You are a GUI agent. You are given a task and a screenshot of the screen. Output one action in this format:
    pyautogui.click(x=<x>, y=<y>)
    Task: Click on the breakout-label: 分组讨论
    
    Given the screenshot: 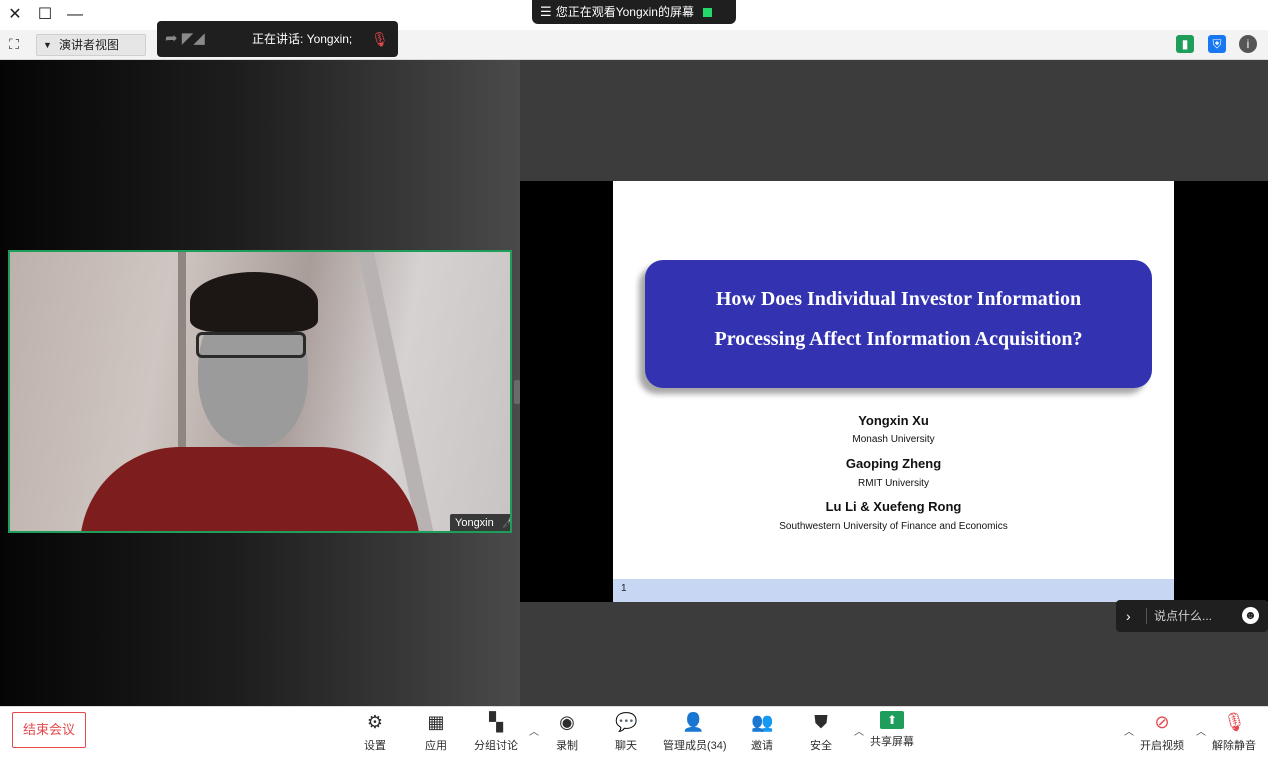 What is the action you would take?
    pyautogui.click(x=496, y=746)
    